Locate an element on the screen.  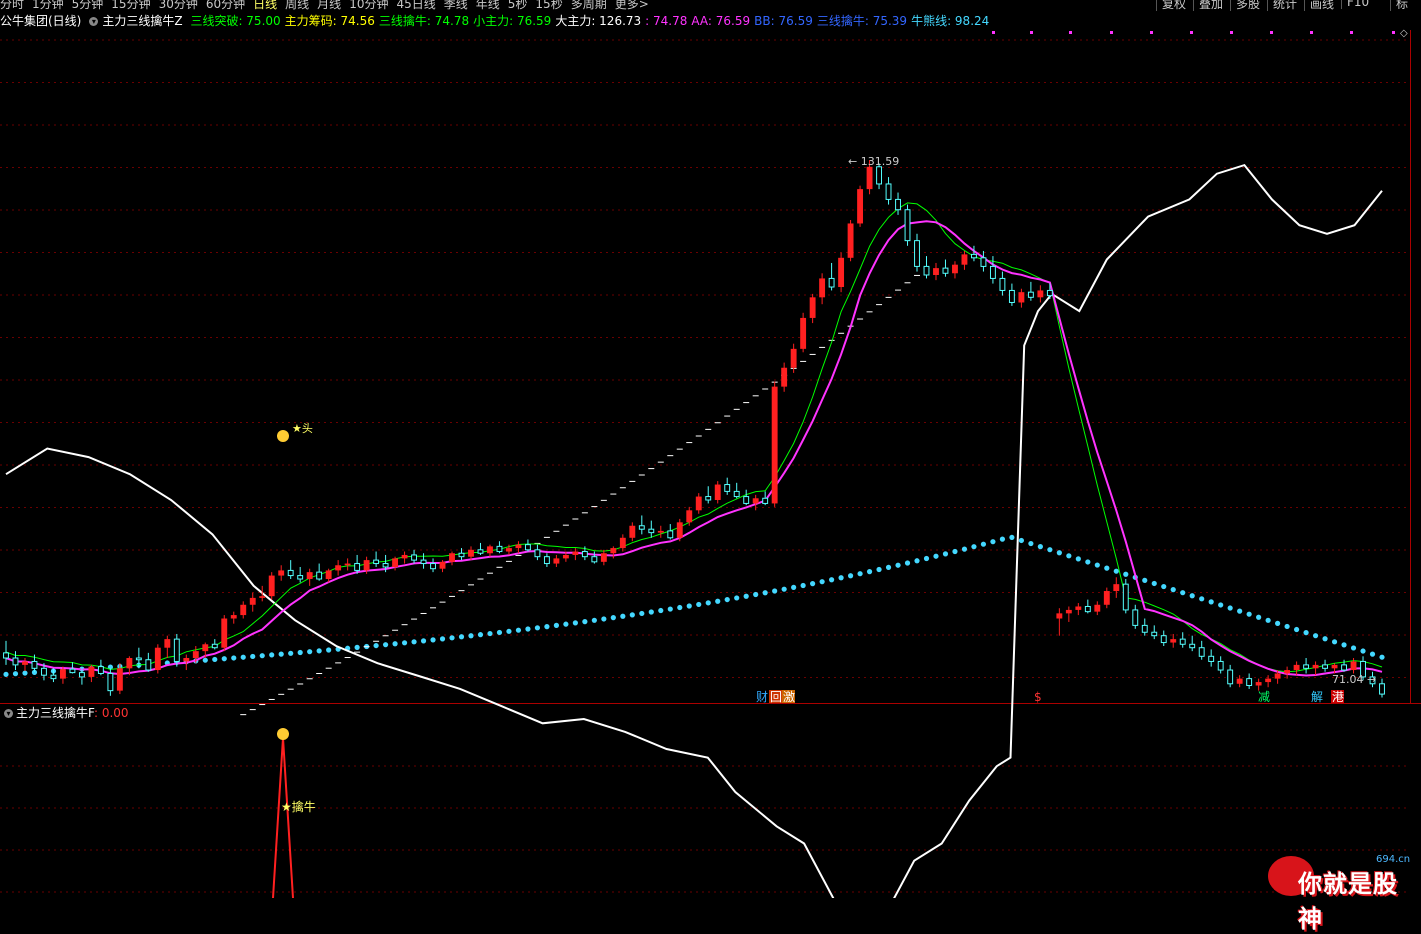
sub-signal-label: ★擒牛 is located at coordinates (298, 806).